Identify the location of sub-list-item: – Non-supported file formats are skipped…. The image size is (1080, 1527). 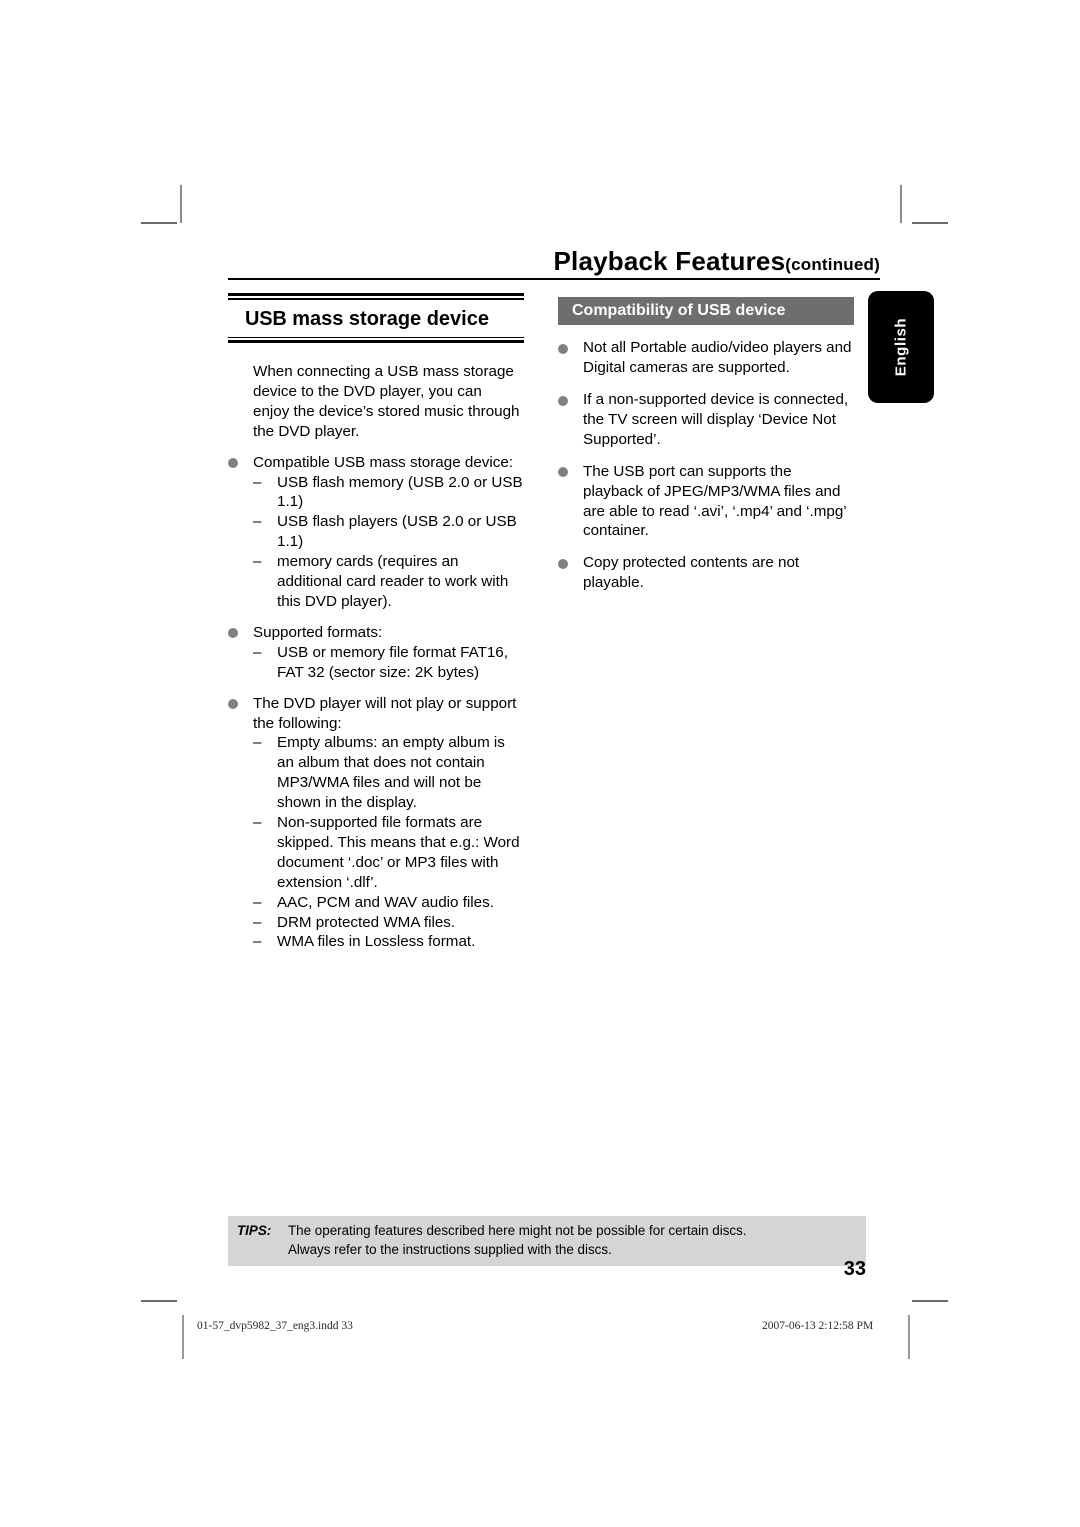
(388, 853).